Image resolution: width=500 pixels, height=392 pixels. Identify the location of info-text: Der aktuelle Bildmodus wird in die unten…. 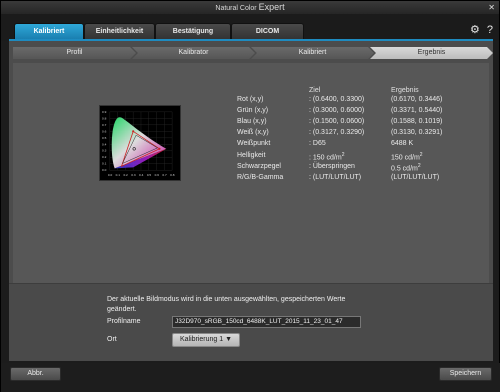
(226, 304).